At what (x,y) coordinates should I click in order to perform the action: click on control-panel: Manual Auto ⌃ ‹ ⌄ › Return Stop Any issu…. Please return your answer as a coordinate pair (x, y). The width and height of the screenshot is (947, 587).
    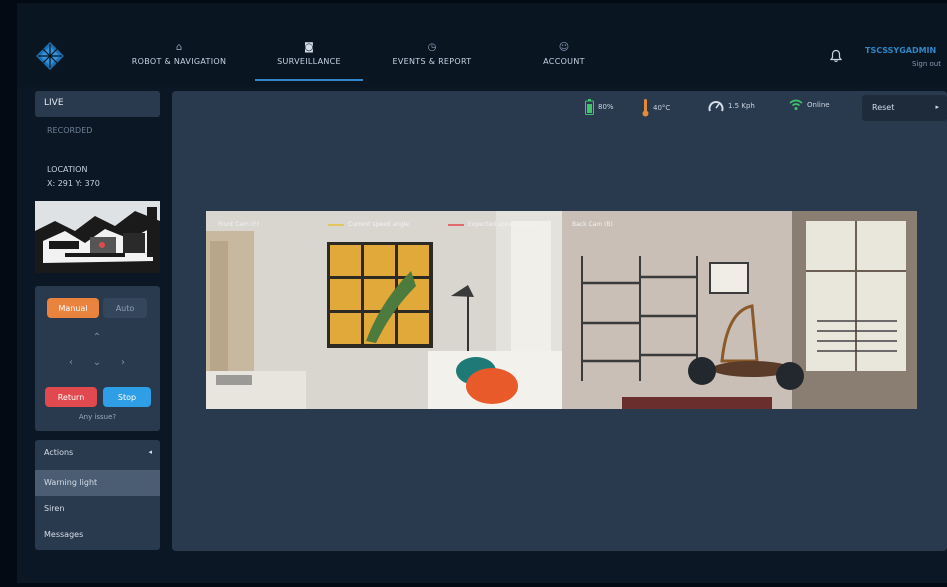
    Looking at the image, I should click on (97, 358).